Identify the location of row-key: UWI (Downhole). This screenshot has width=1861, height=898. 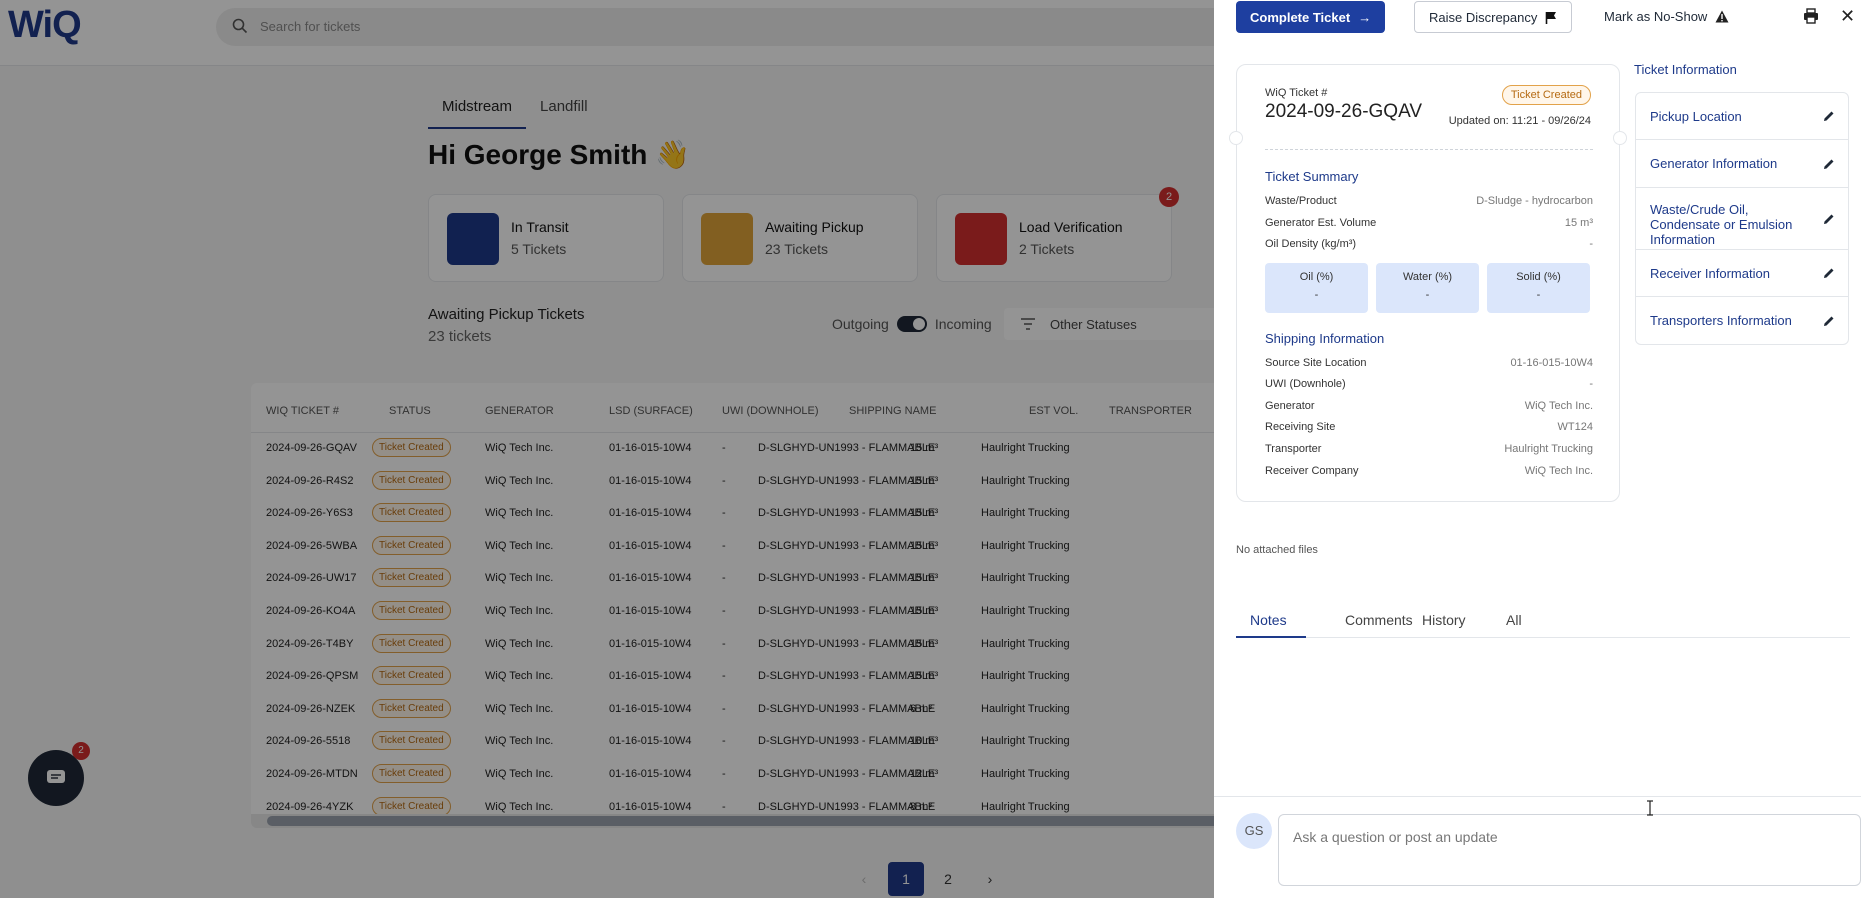
(1305, 384).